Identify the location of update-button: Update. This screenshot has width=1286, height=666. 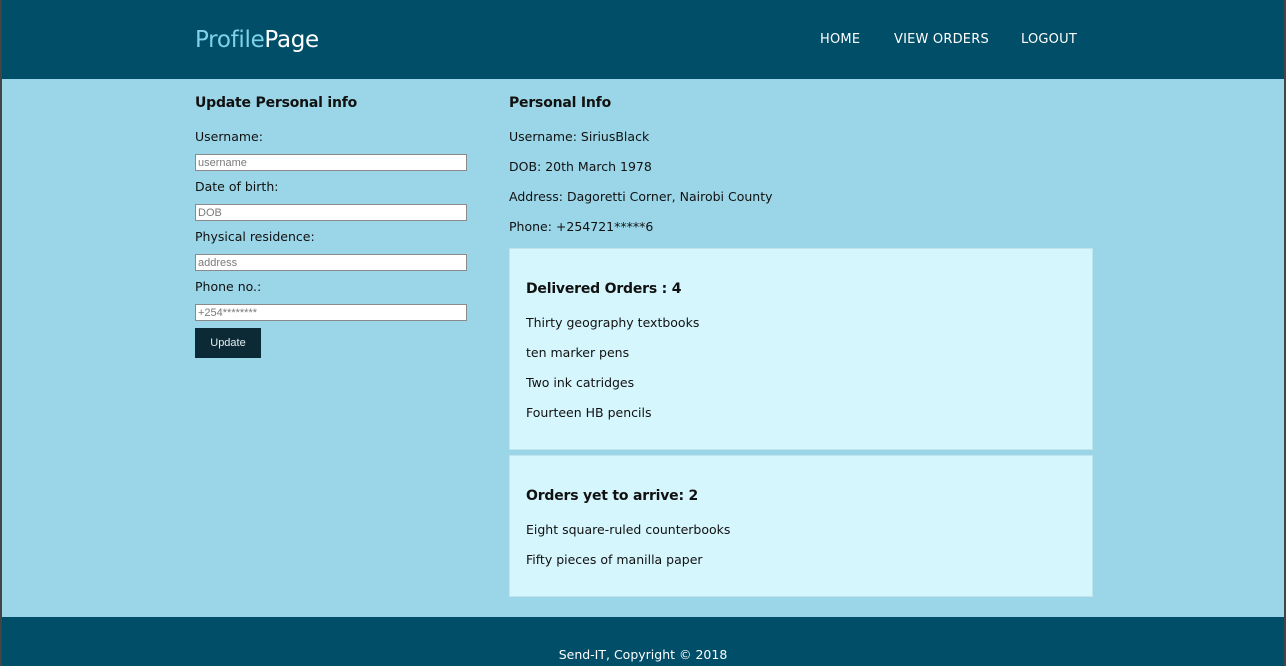
(228, 343).